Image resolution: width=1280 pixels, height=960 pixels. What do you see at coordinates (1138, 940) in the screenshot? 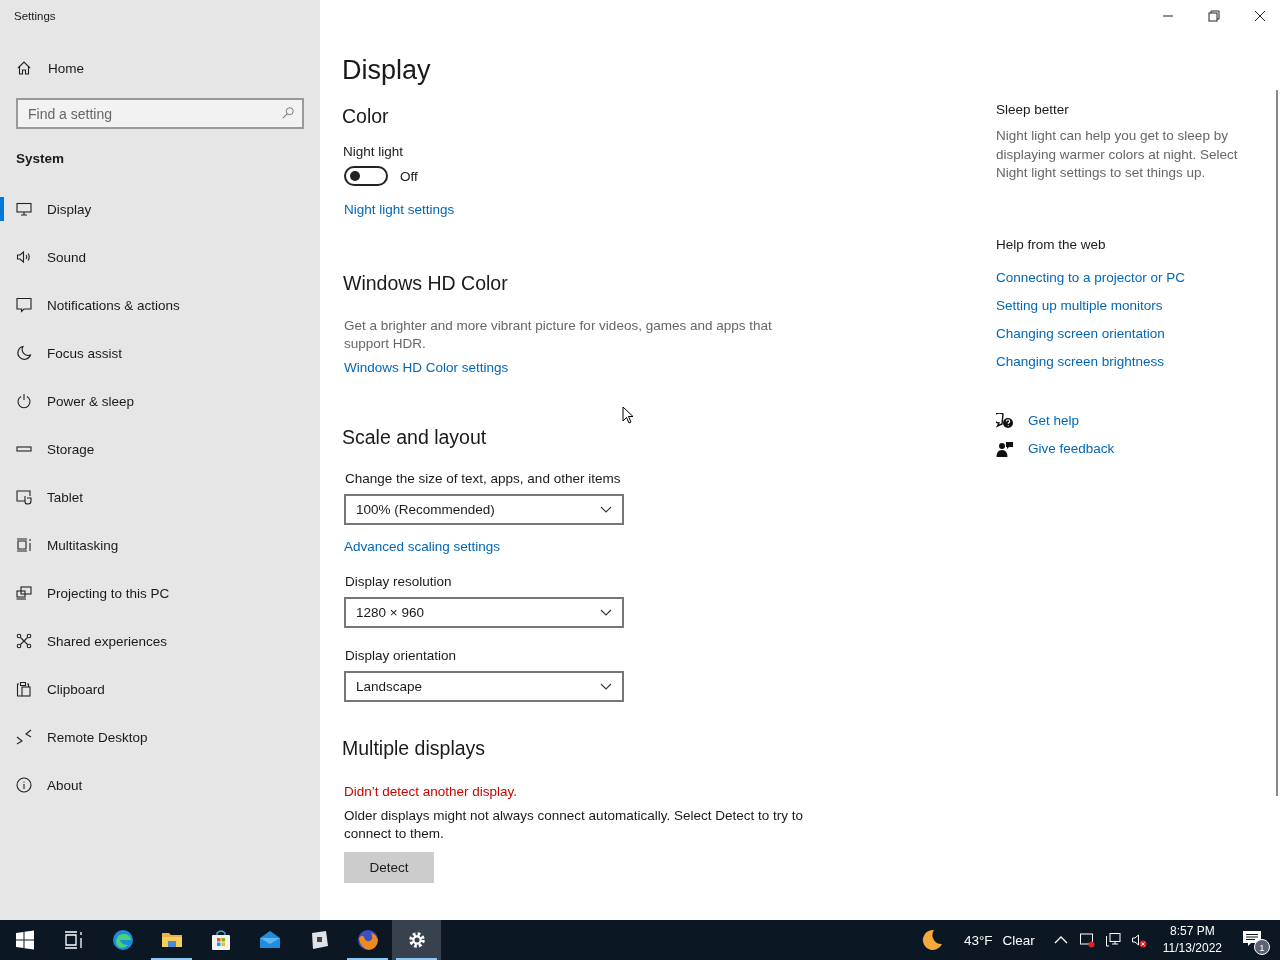
I see `muted-speaker-icon` at bounding box center [1138, 940].